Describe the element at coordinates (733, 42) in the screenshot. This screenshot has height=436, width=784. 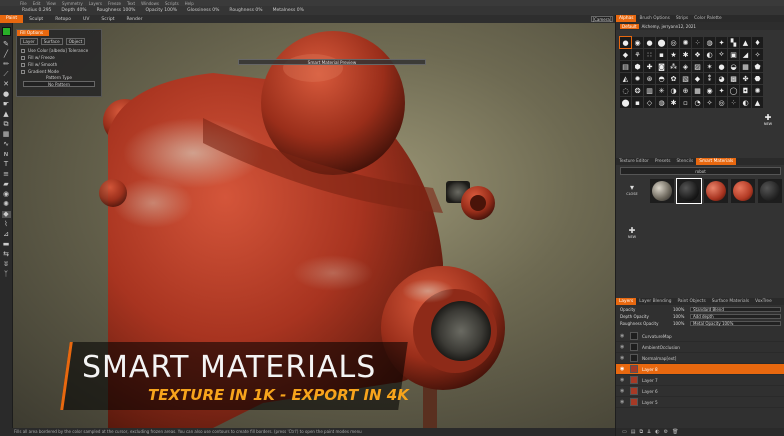
I see `alpha-brush-icon: ▚` at that location.